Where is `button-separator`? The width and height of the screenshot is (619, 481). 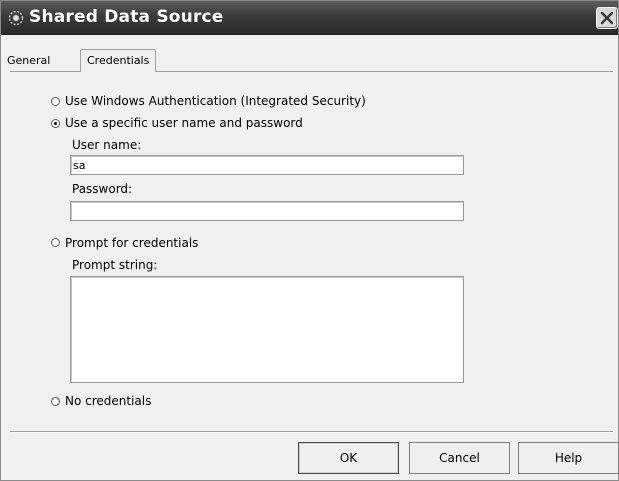 button-separator is located at coordinates (311, 432).